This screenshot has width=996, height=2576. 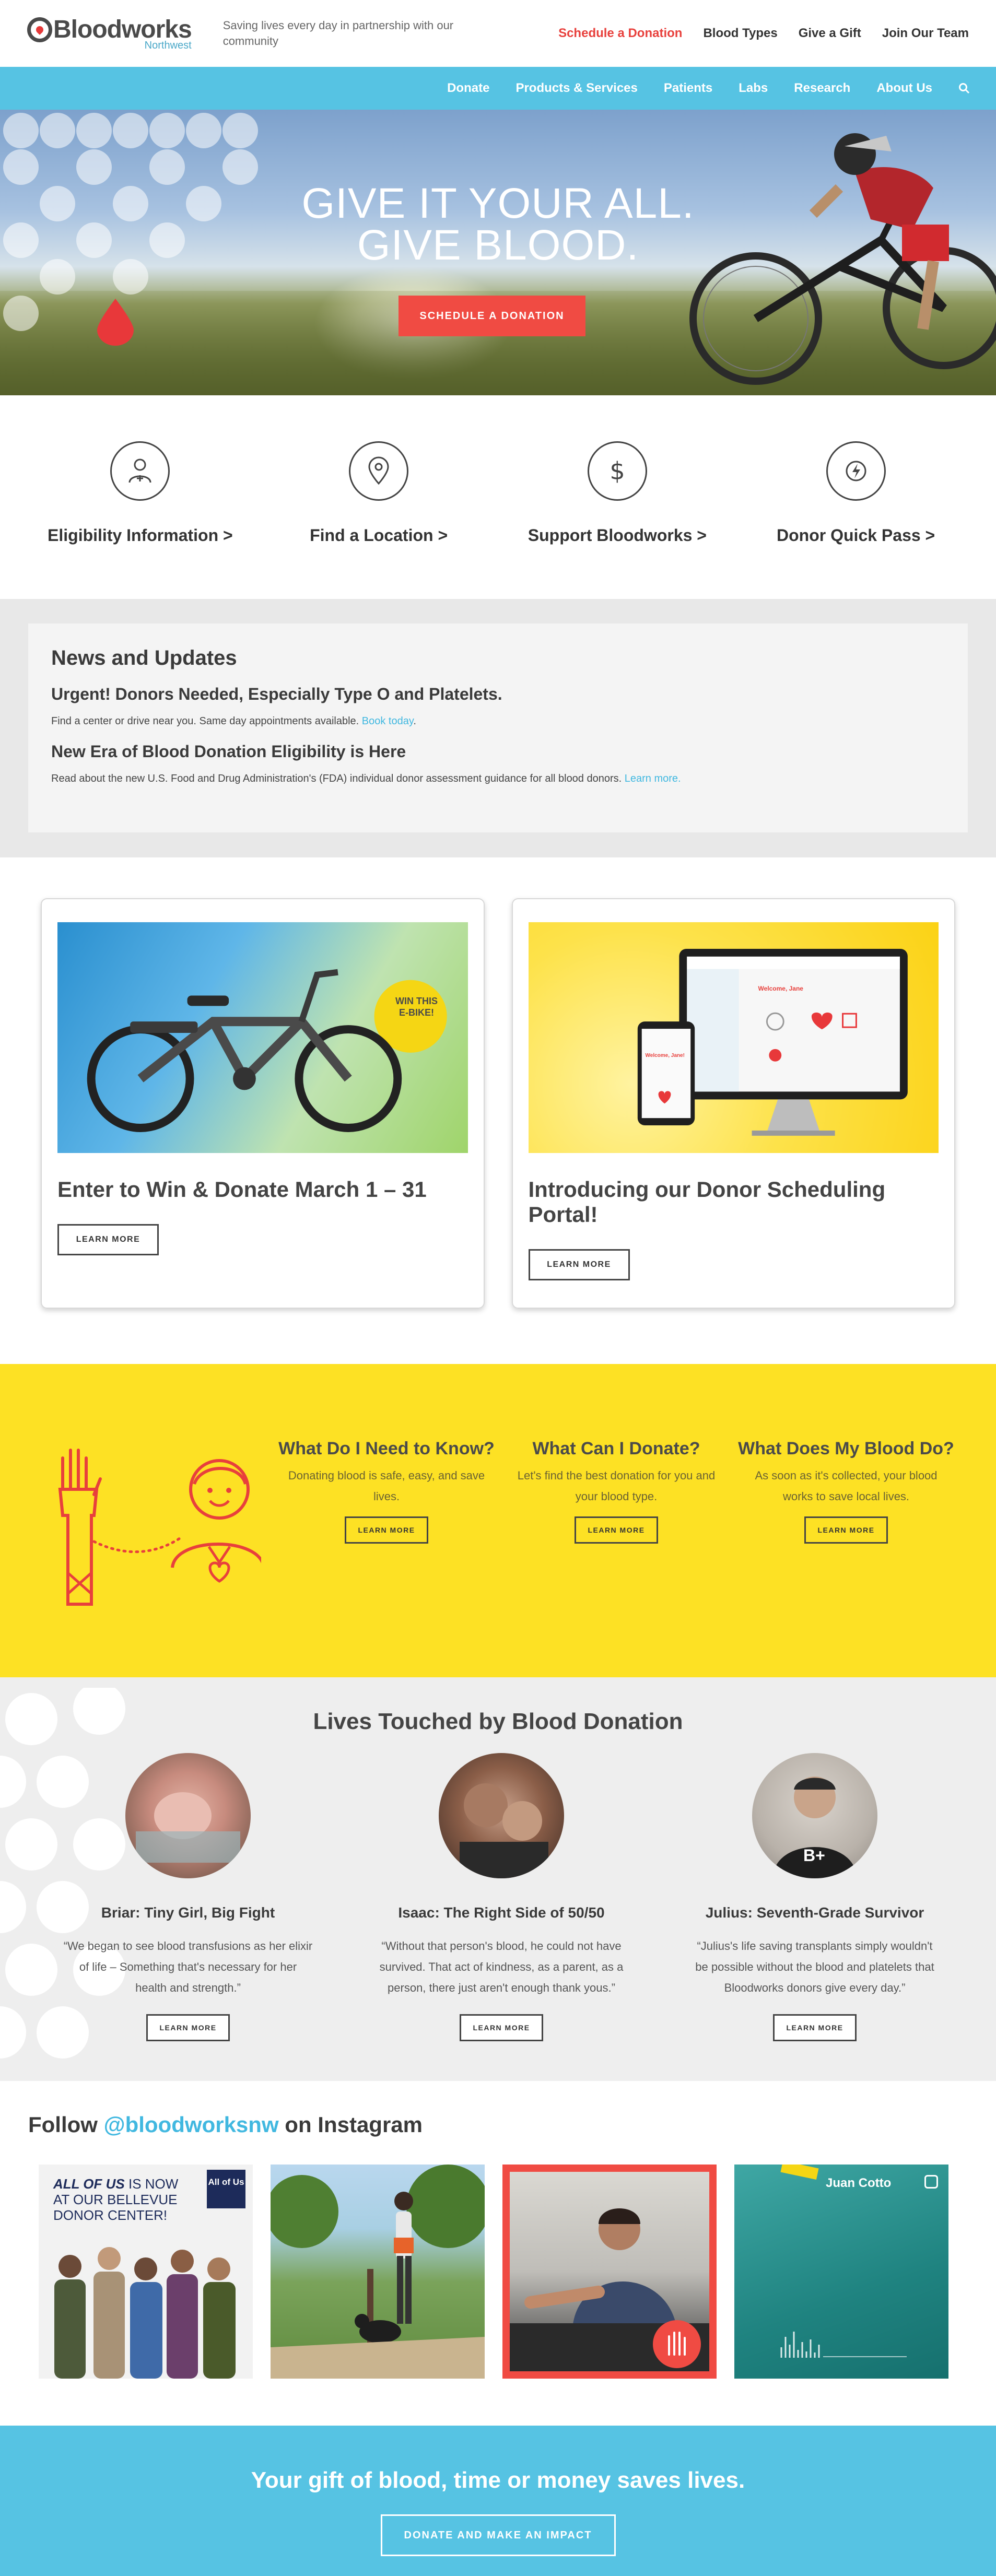 What do you see at coordinates (846, 1448) in the screenshot?
I see `info-column-title: What Does My Blood Do?` at bounding box center [846, 1448].